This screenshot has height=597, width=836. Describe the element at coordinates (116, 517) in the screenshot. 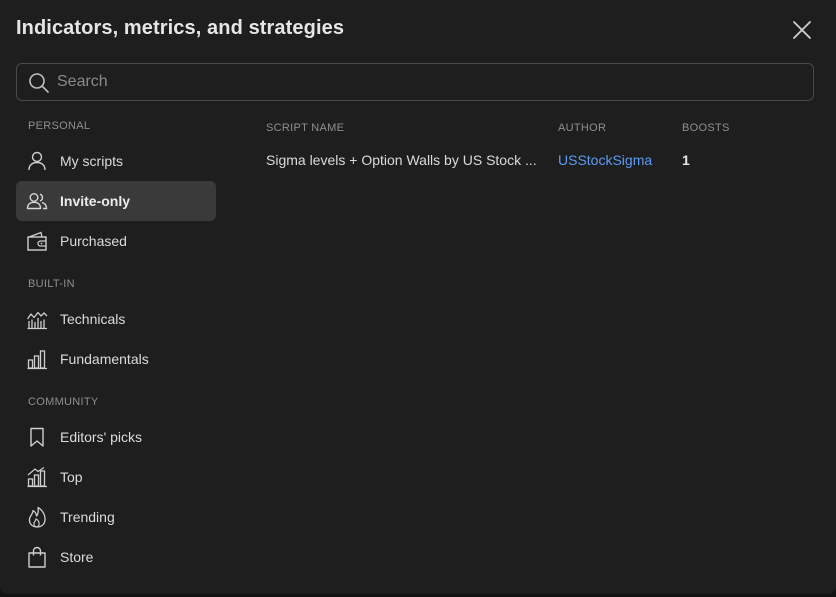

I see `sidebar-item-trending: Trending` at that location.